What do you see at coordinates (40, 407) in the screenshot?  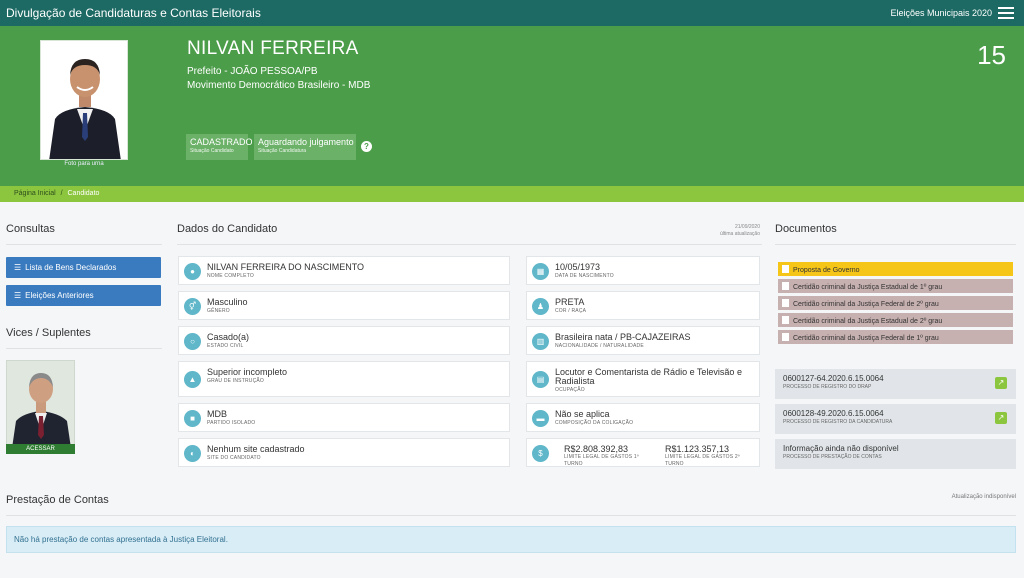 I see `vice-photo` at bounding box center [40, 407].